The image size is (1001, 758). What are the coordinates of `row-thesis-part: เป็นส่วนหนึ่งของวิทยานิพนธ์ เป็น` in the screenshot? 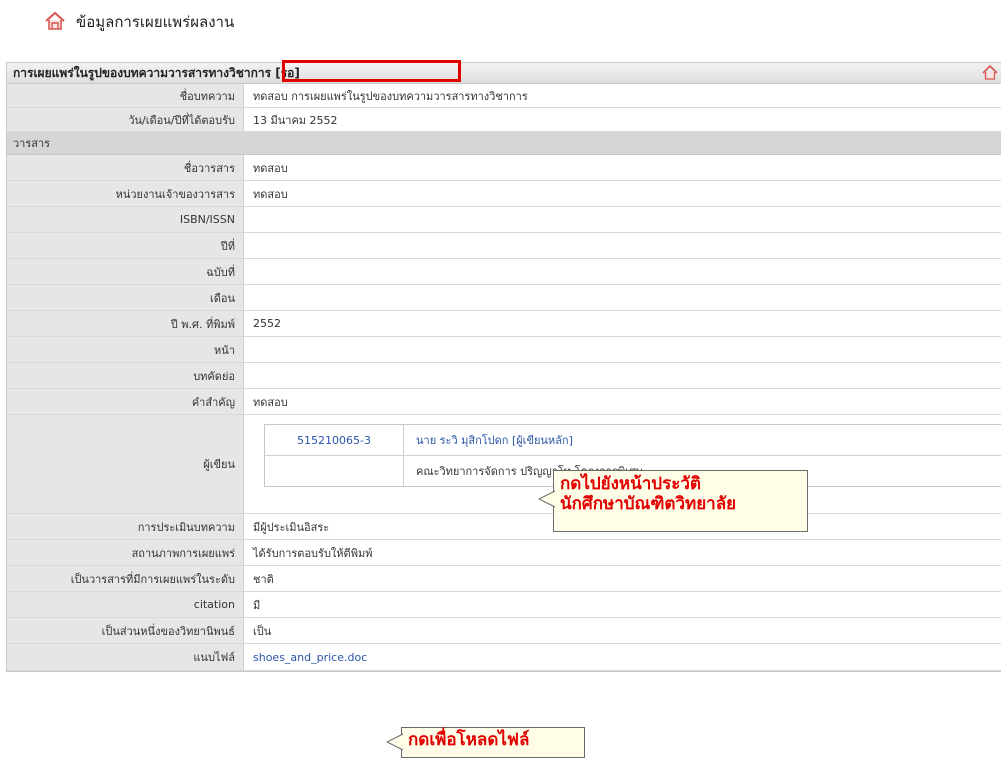 It's located at (504, 631).